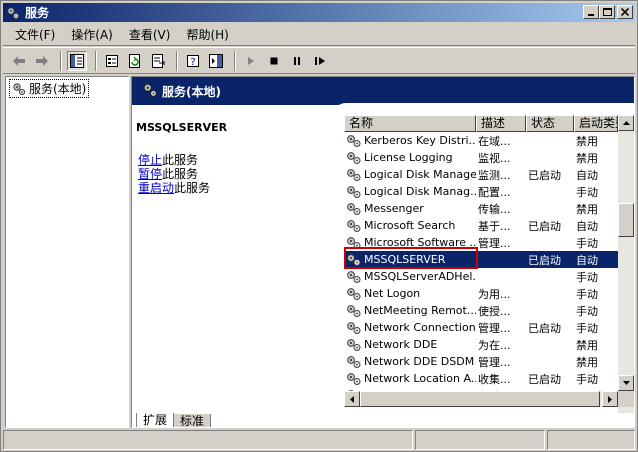 The height and width of the screenshot is (452, 638). I want to click on arrow-down-icon, so click(626, 383).